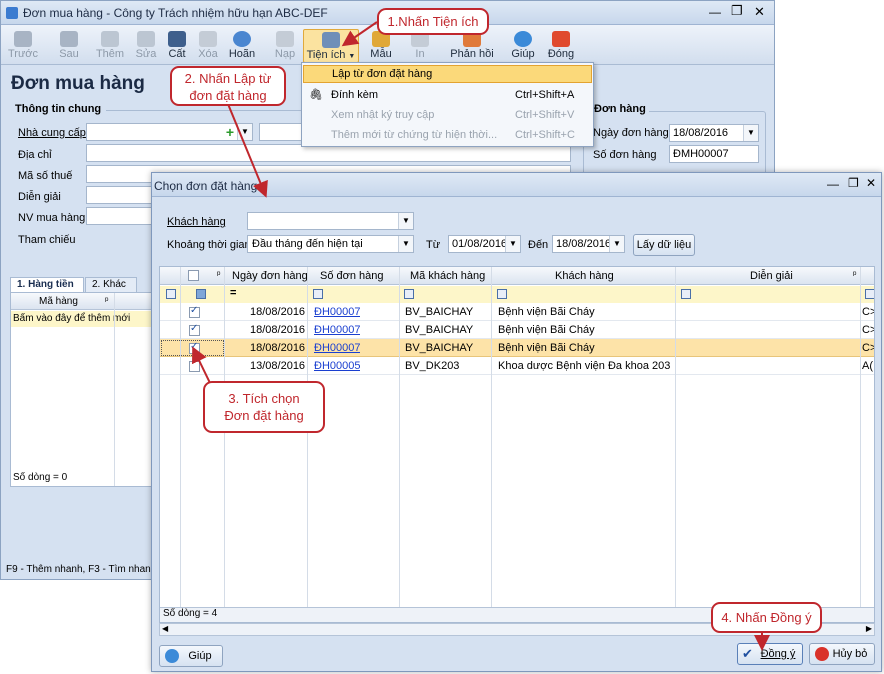 The width and height of the screenshot is (884, 674). What do you see at coordinates (484, 244) in the screenshot?
I see `from-date-input: 01/08/2016 ▼` at bounding box center [484, 244].